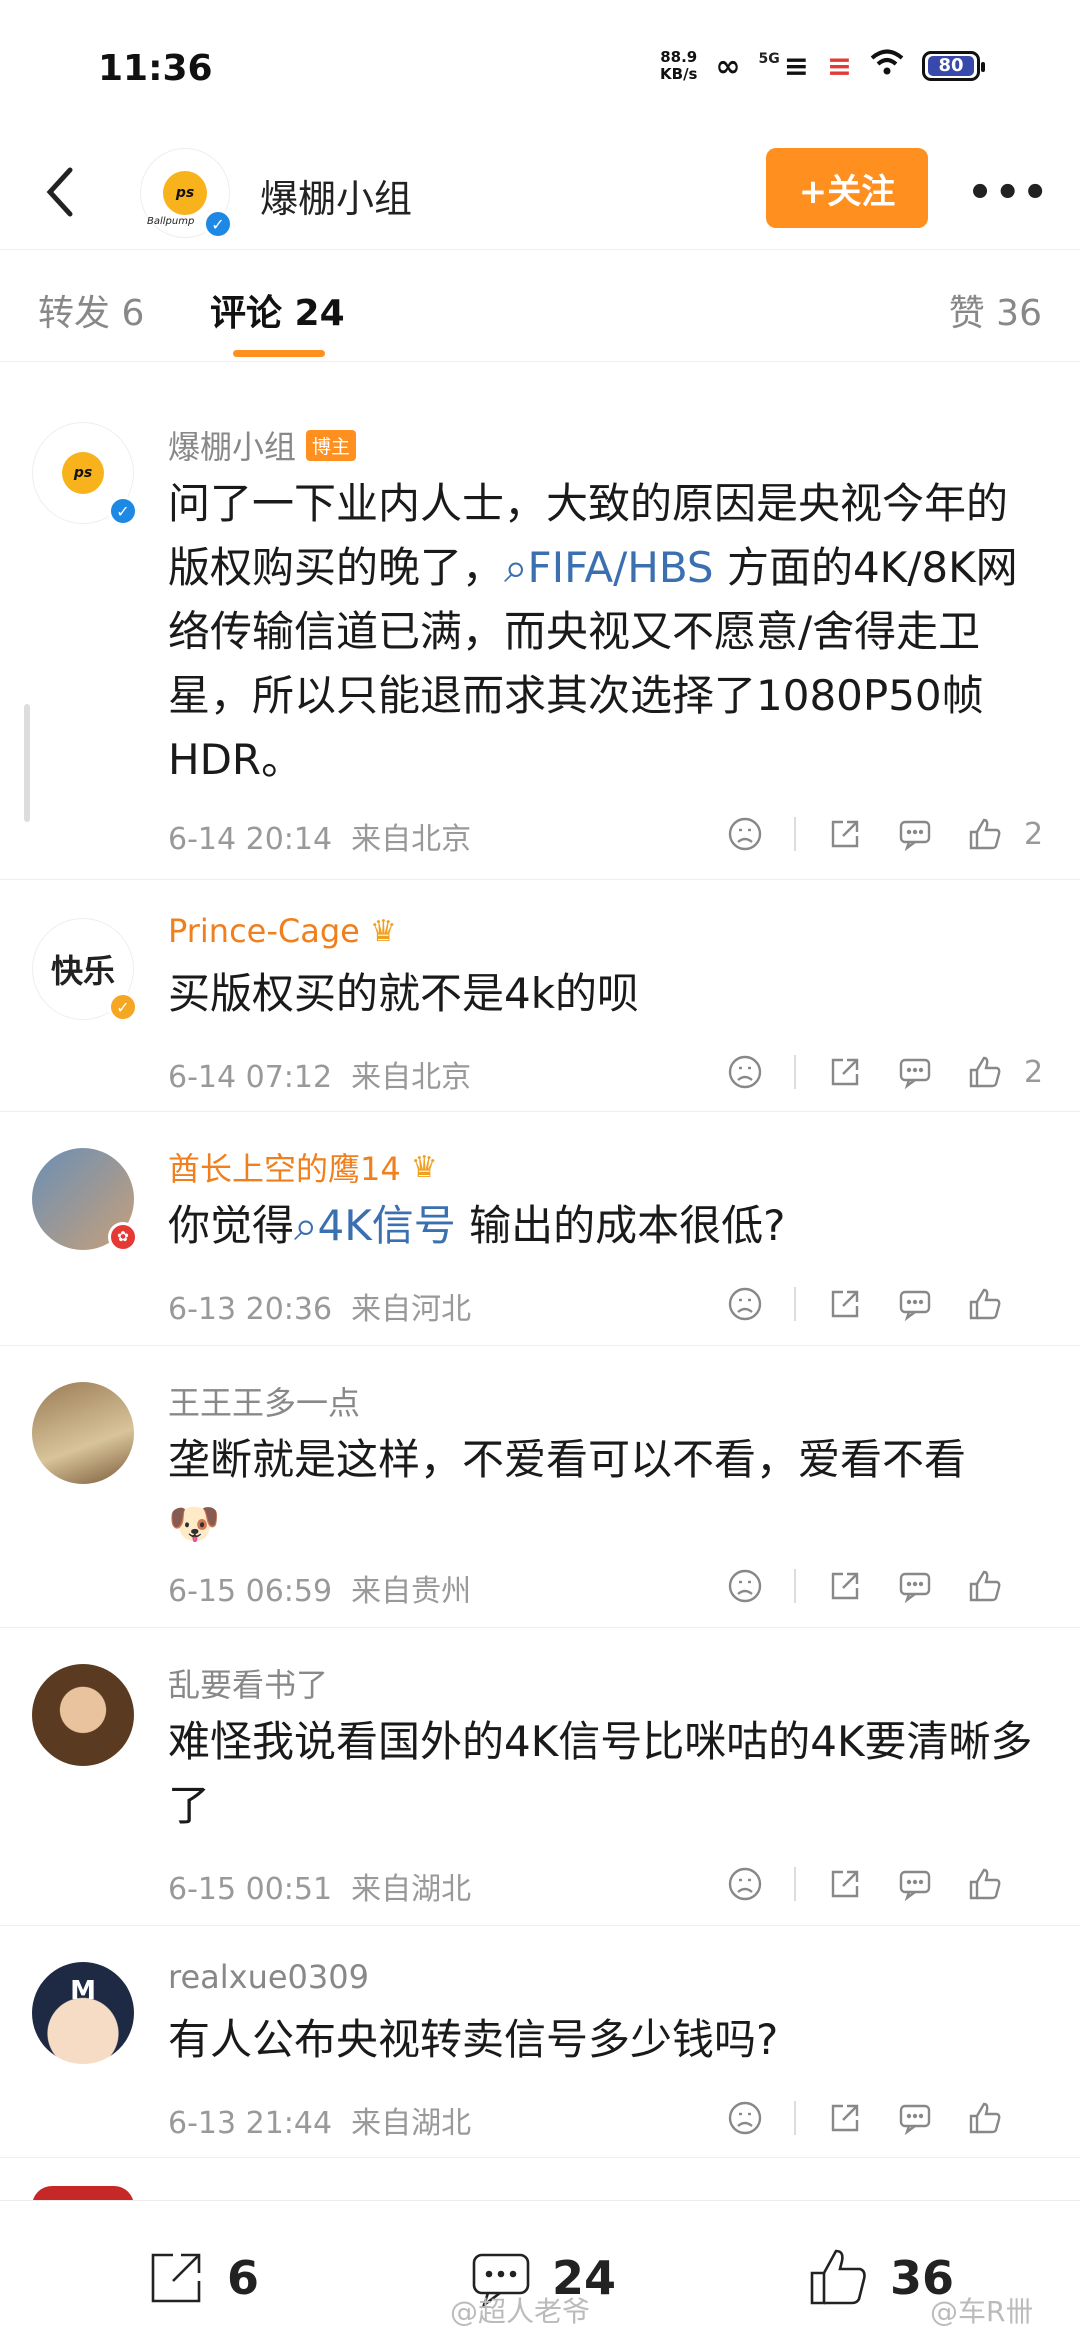 The image size is (1080, 2347). What do you see at coordinates (336, 195) in the screenshot?
I see `account-name: 爆棚小组` at bounding box center [336, 195].